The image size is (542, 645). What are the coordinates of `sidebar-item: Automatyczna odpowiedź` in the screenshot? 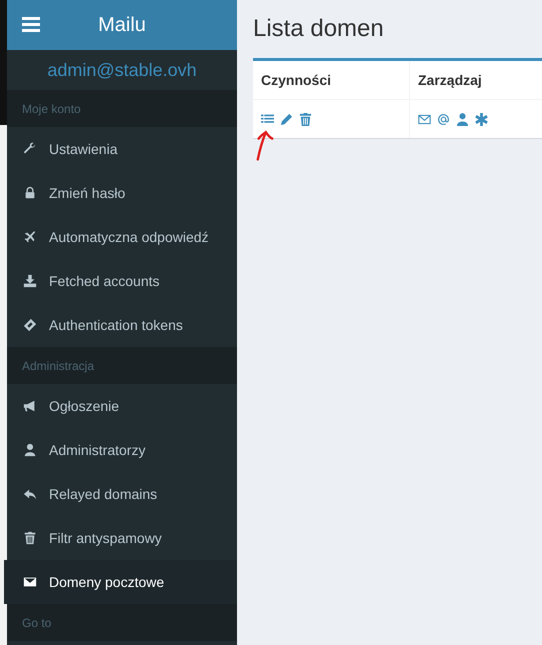 It's located at (120, 237).